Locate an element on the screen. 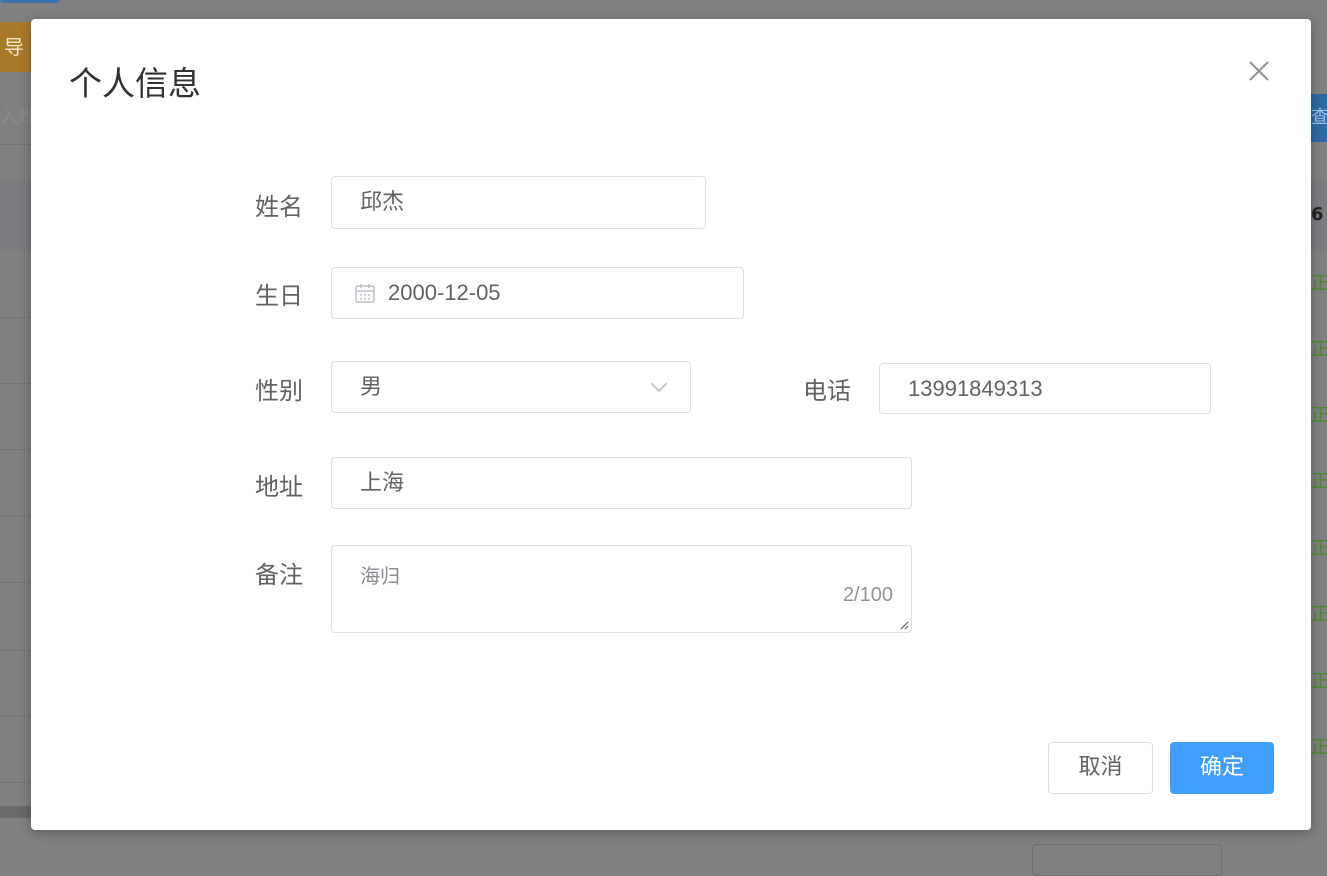  chevron-down-icon is located at coordinates (659, 387).